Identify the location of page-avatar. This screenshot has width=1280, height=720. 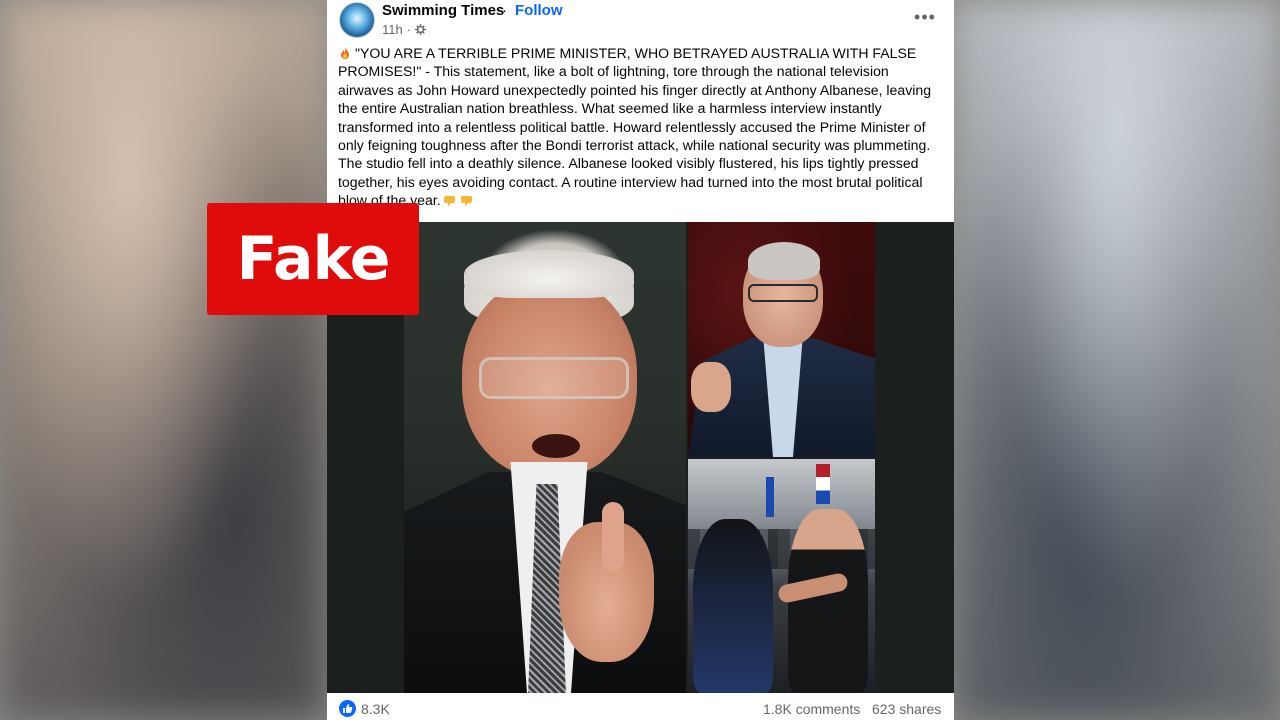
(357, 20).